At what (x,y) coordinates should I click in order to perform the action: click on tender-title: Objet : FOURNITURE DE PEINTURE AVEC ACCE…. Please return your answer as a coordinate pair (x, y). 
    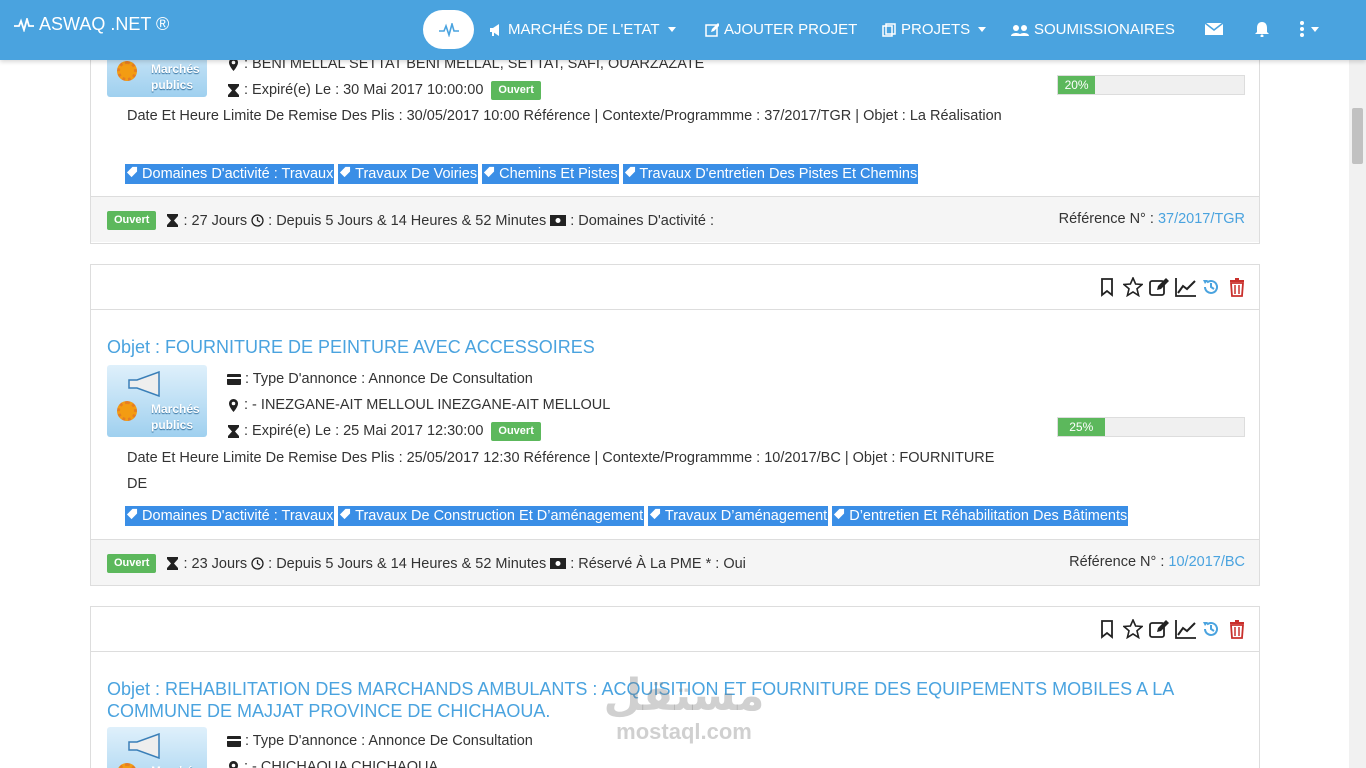
    Looking at the image, I should click on (351, 347).